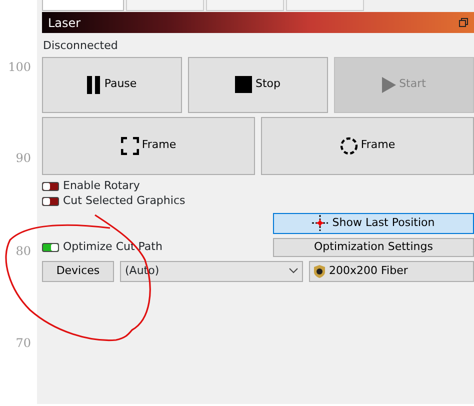 Image resolution: width=474 pixels, height=406 pixels. Describe the element at coordinates (124, 200) in the screenshot. I see `toggle-label: Cut Selected Graphics` at that location.